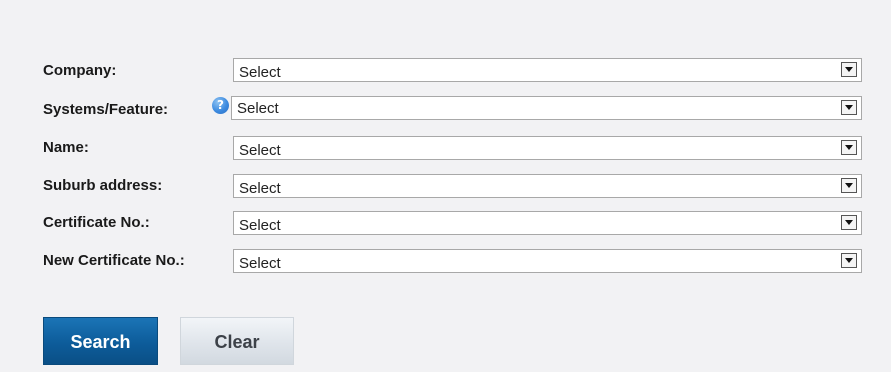 This screenshot has height=372, width=891. Describe the element at coordinates (547, 261) in the screenshot. I see `new-certificate-no-select: Select` at that location.